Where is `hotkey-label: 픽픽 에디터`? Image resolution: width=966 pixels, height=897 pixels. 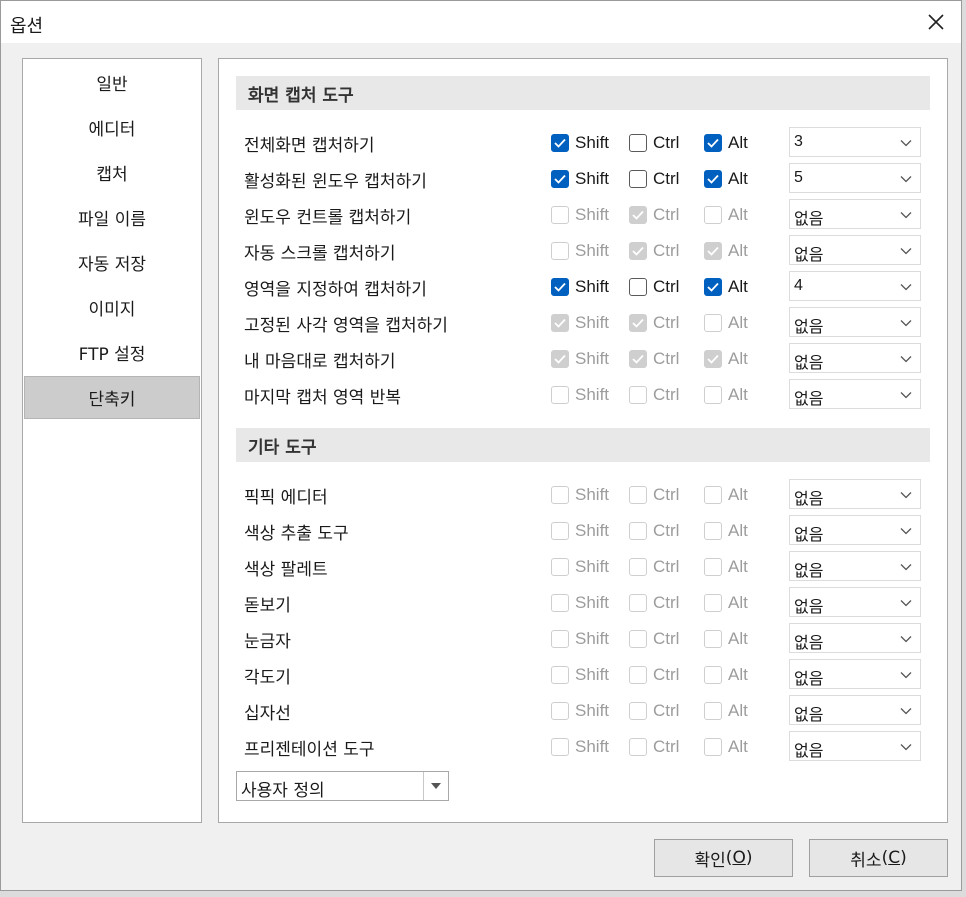 hotkey-label: 픽픽 에디터 is located at coordinates (286, 498).